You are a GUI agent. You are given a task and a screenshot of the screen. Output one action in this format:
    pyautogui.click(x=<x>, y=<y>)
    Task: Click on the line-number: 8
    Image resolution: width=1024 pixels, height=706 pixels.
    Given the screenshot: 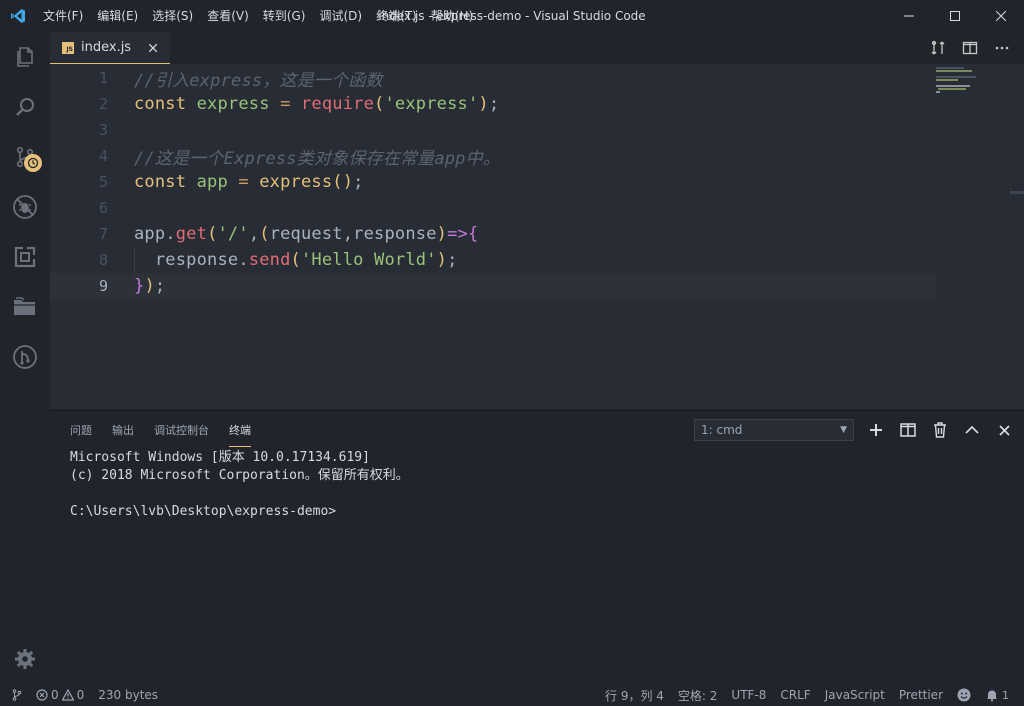 What is the action you would take?
    pyautogui.click(x=103, y=260)
    